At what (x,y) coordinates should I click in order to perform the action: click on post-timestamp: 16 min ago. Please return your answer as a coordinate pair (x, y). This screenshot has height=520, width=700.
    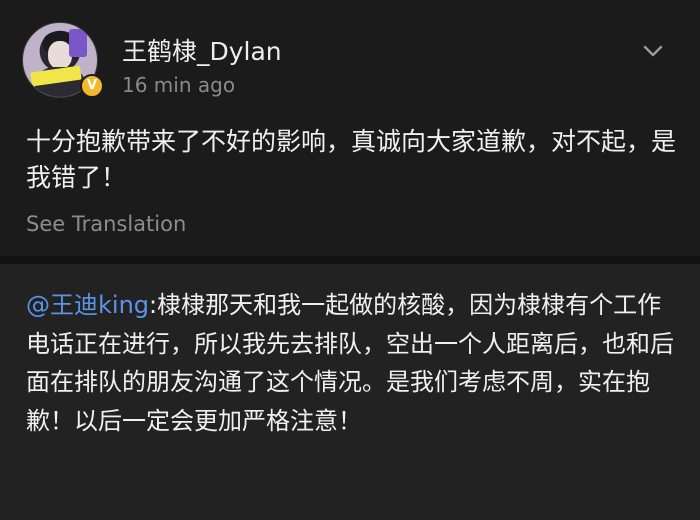
    Looking at the image, I should click on (179, 85).